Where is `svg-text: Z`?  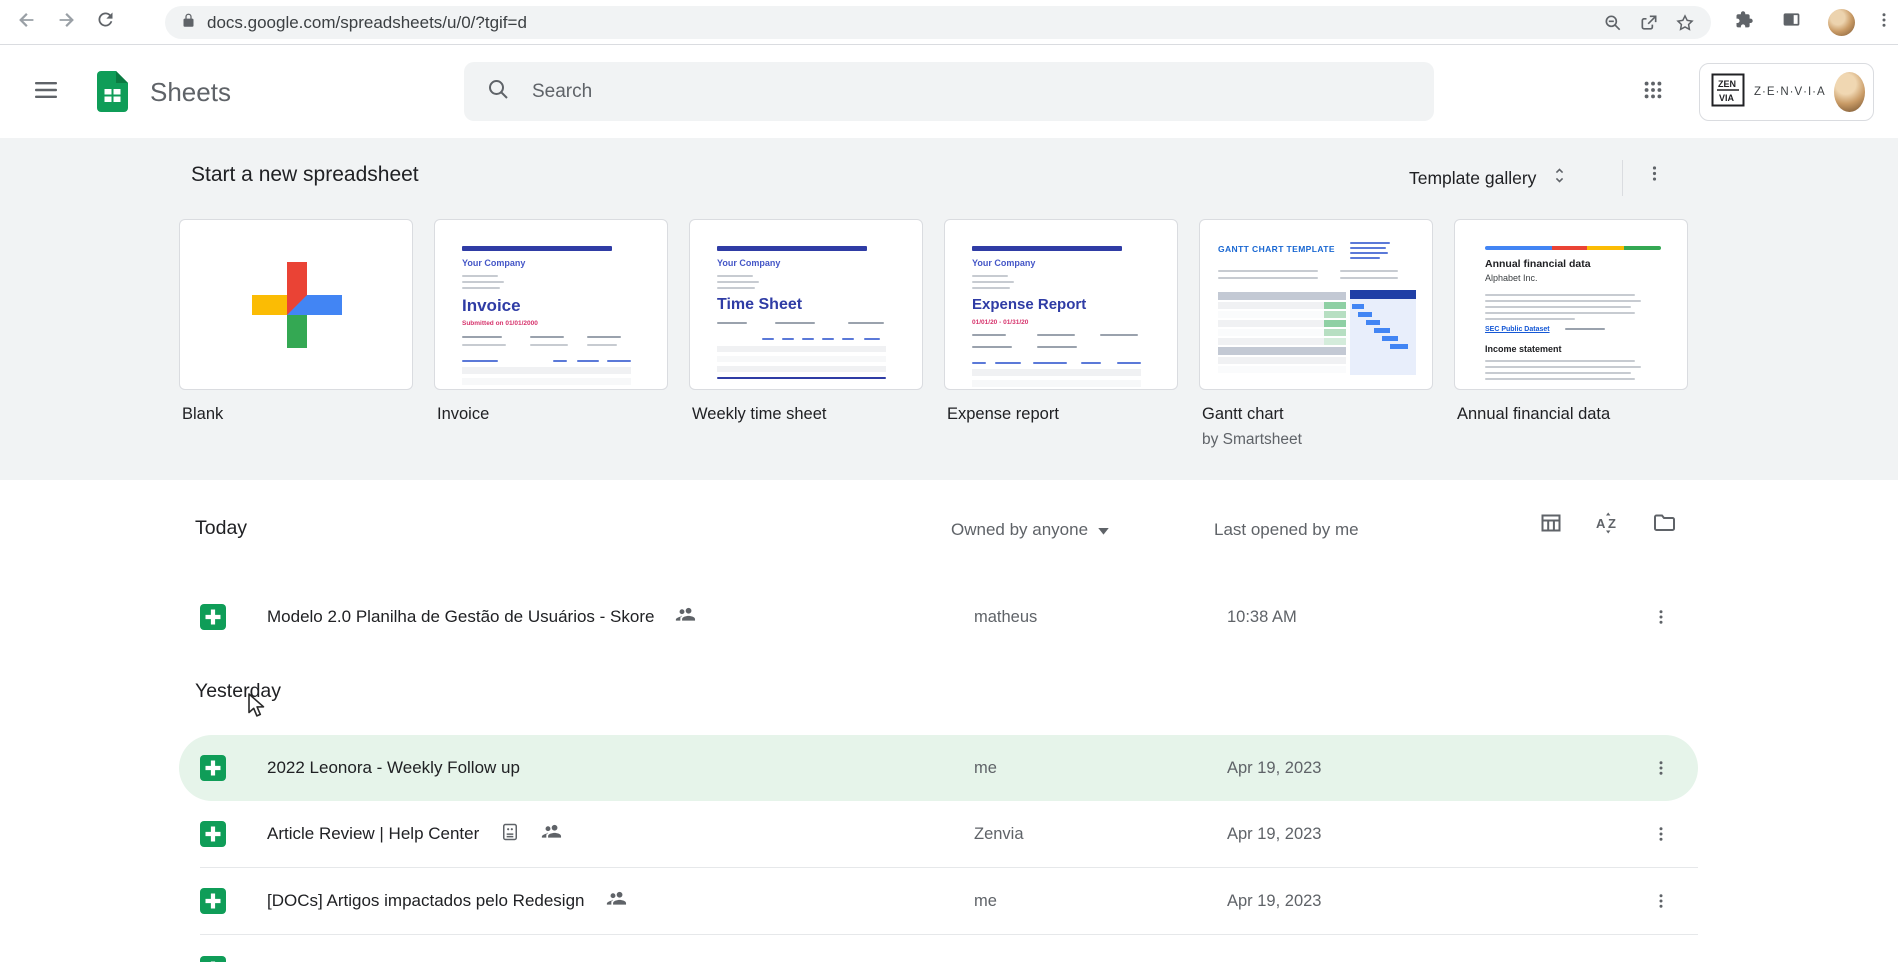 svg-text: Z is located at coordinates (1612, 523).